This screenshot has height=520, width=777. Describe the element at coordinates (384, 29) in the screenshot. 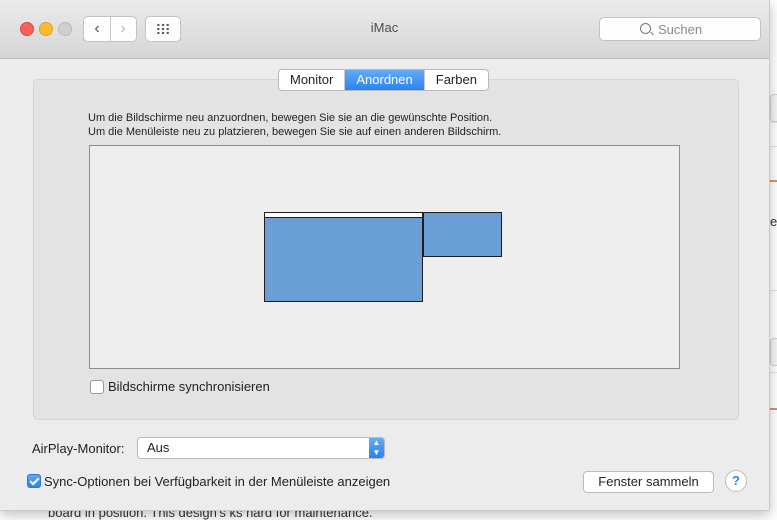

I see `title-bar: ‹ › iMac Suchen` at that location.